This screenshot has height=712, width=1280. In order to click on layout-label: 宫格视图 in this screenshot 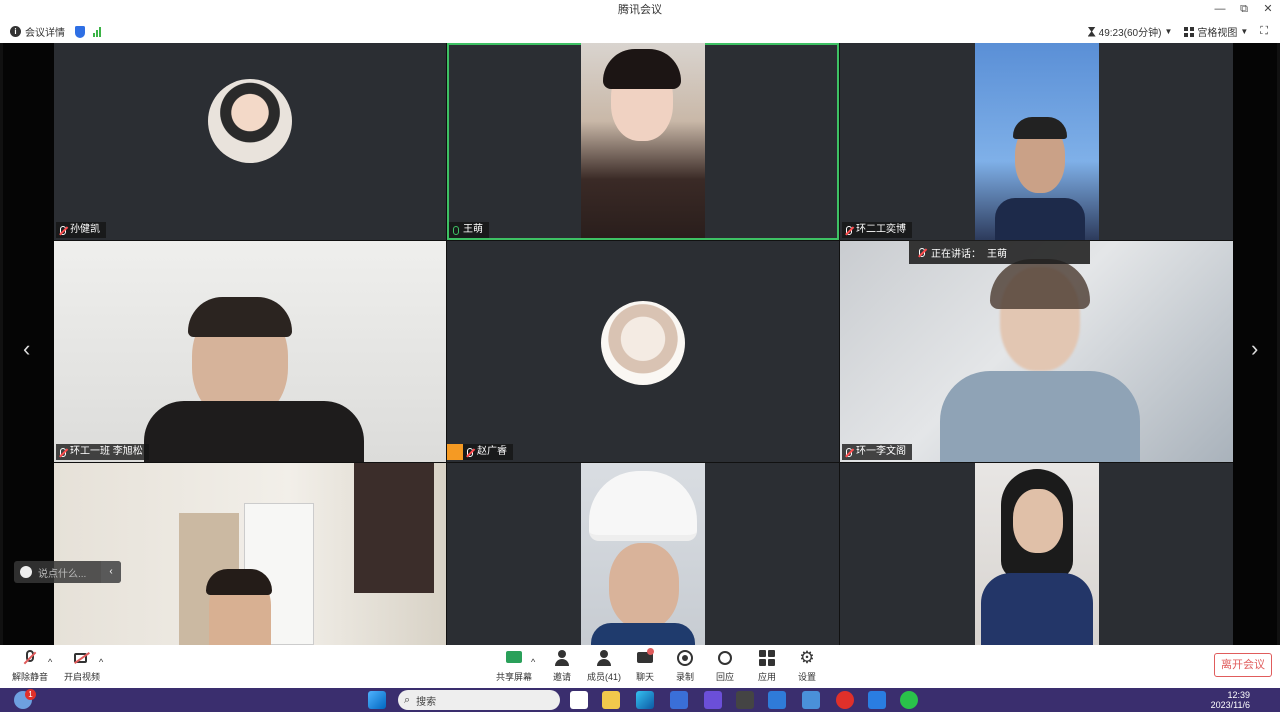, I will do `click(1217, 33)`.